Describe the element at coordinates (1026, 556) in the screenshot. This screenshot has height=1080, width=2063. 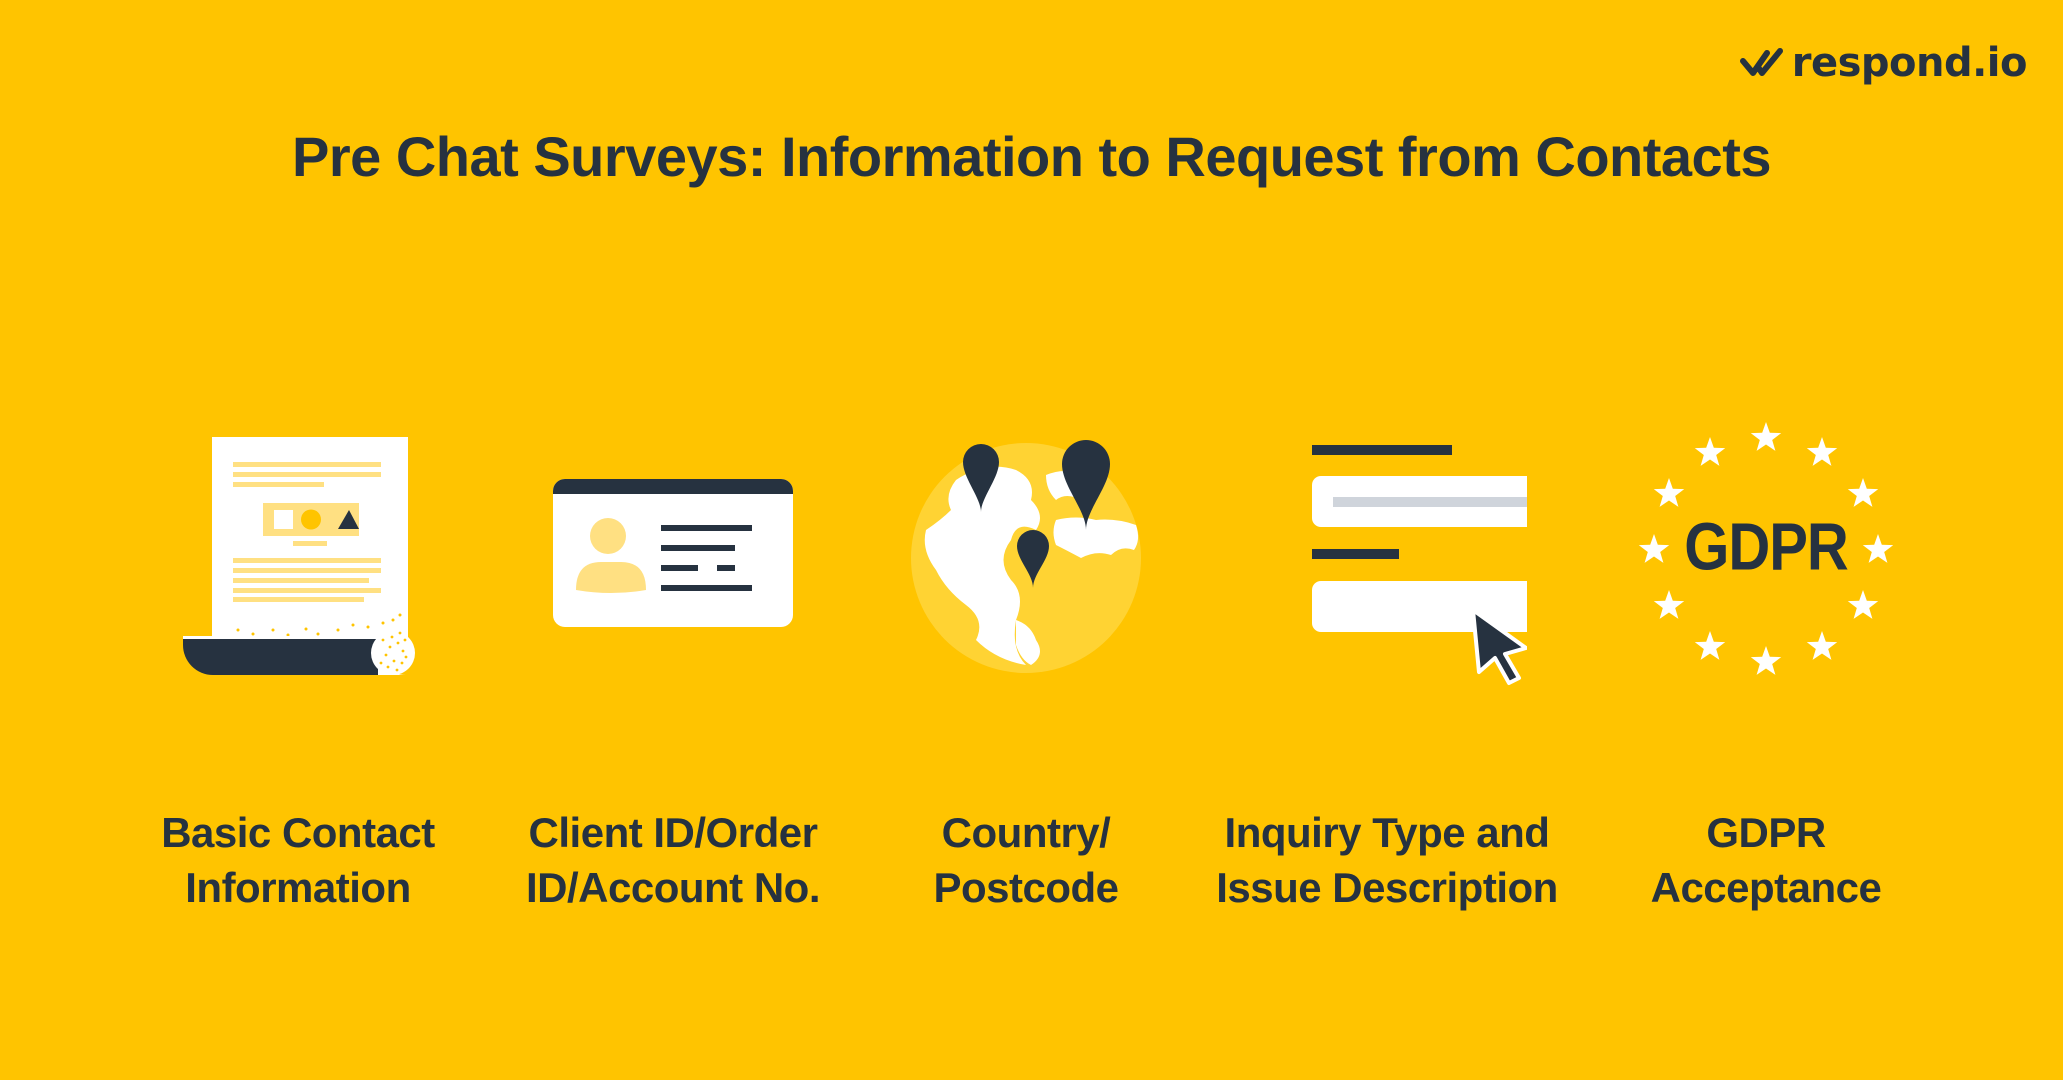
I see `globe-pins-icon` at that location.